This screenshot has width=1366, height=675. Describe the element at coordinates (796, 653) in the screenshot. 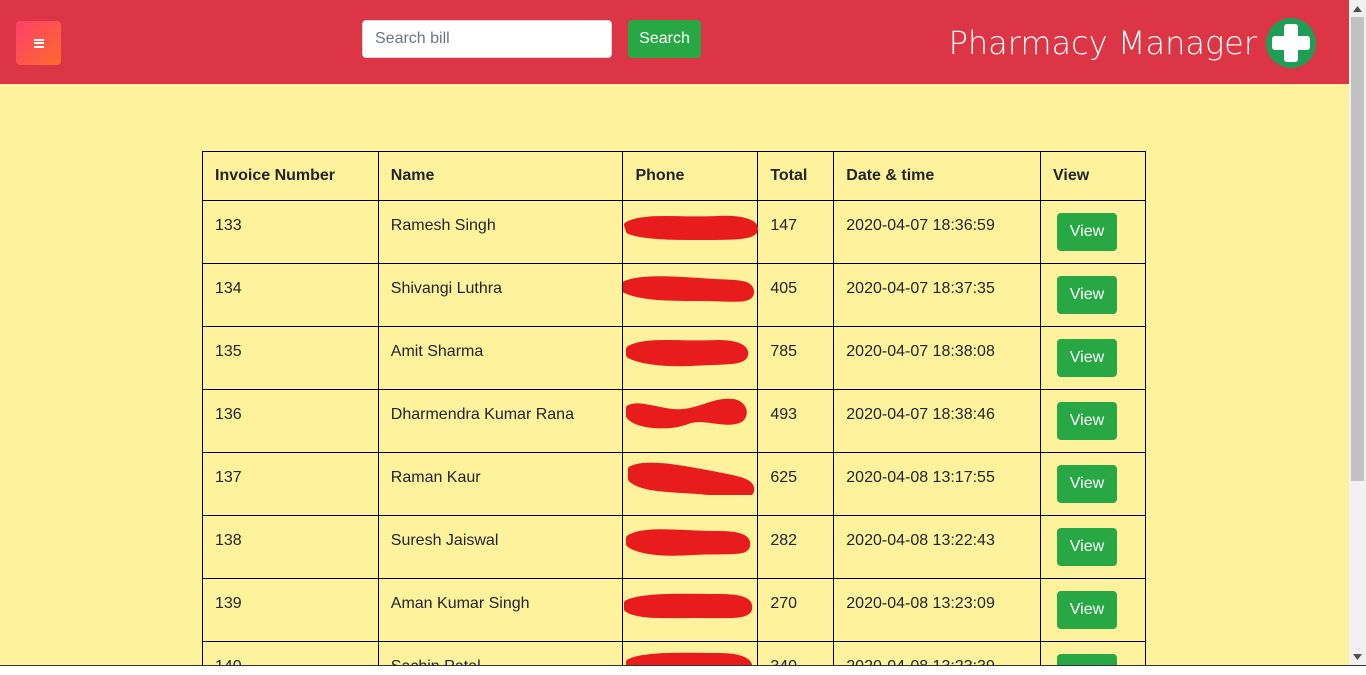

I see `total-cell: 340` at that location.